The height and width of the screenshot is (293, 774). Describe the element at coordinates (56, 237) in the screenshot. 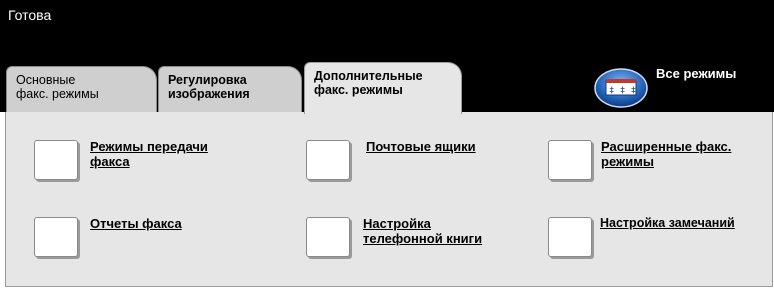

I see `fax-reports-button` at that location.